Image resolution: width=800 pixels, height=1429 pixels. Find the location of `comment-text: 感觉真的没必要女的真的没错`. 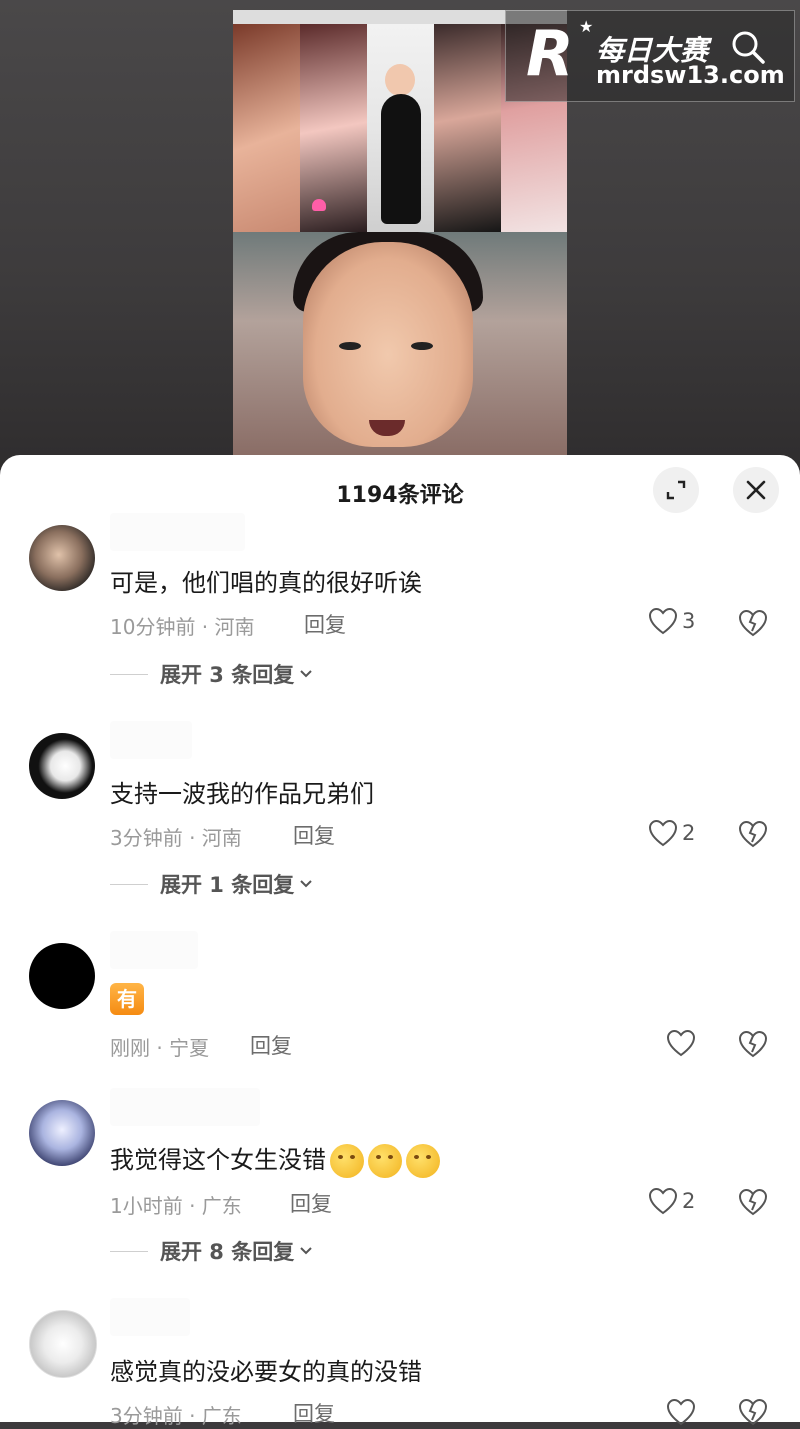

comment-text: 感觉真的没必要女的真的没错 is located at coordinates (266, 1372).